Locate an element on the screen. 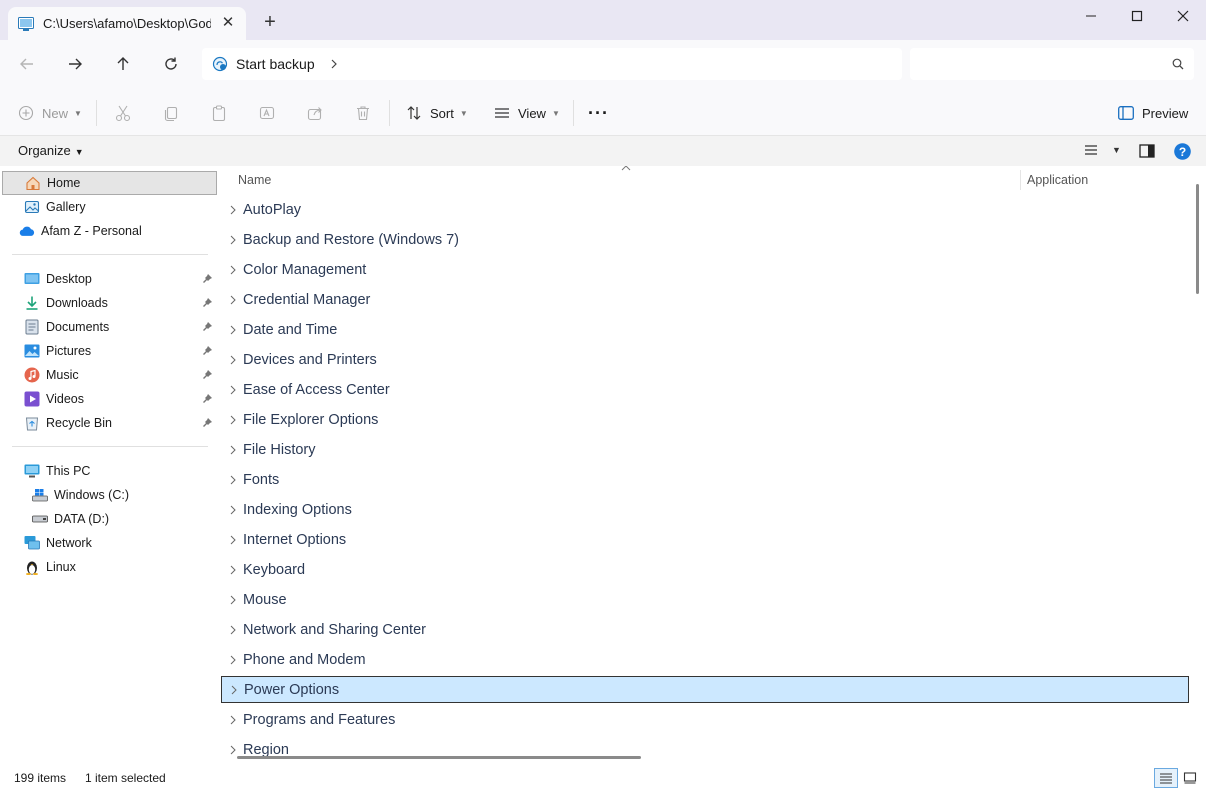  list-item: Network and Sharing Center is located at coordinates (705, 629).